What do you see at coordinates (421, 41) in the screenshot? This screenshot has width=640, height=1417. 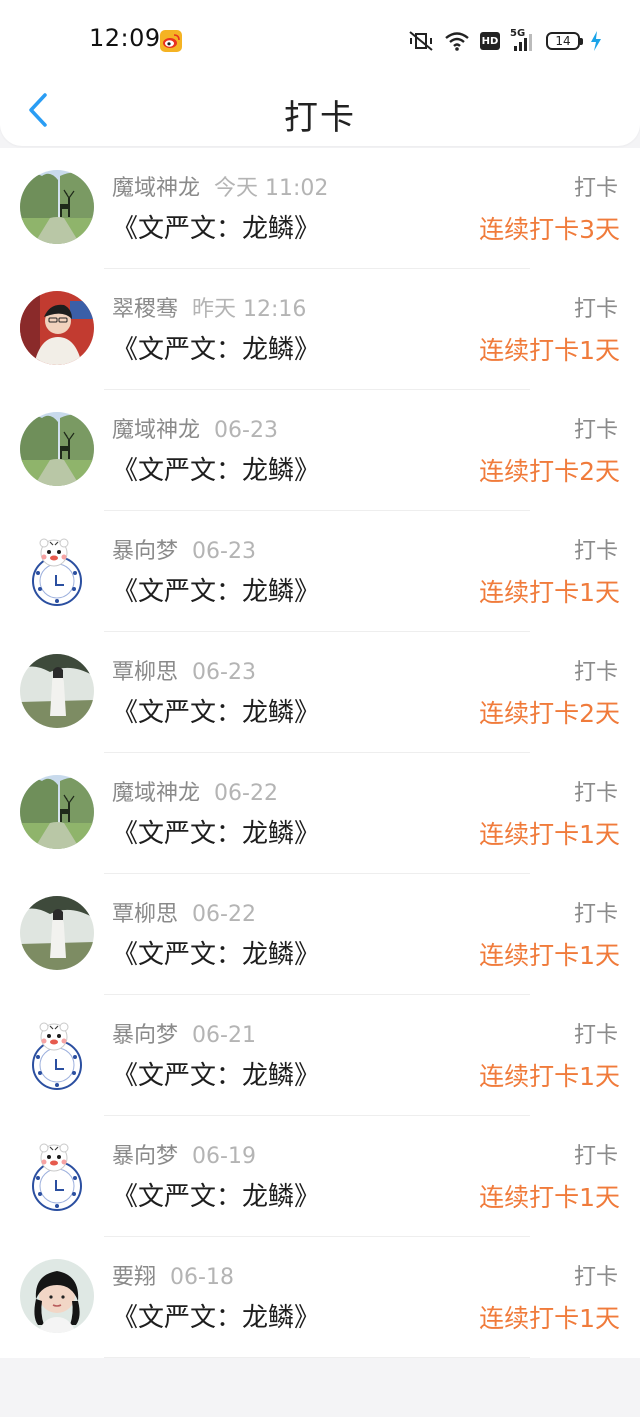 I see `vibrate-mute-icon` at bounding box center [421, 41].